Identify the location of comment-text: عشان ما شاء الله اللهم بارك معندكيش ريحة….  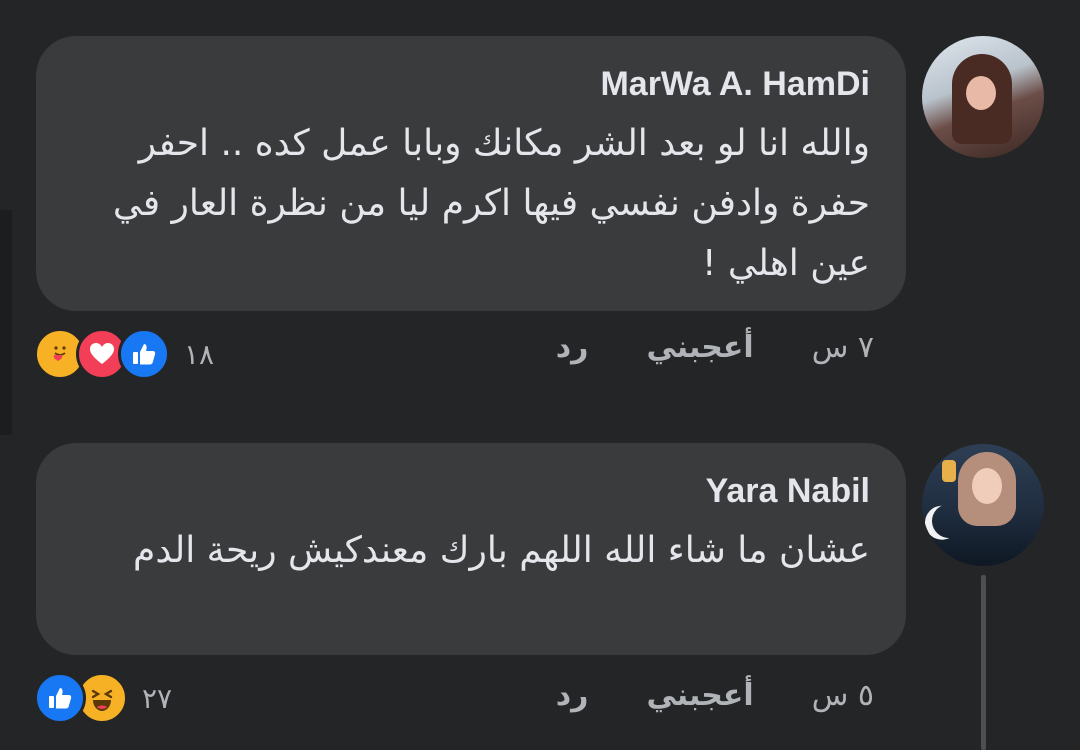
(501, 550).